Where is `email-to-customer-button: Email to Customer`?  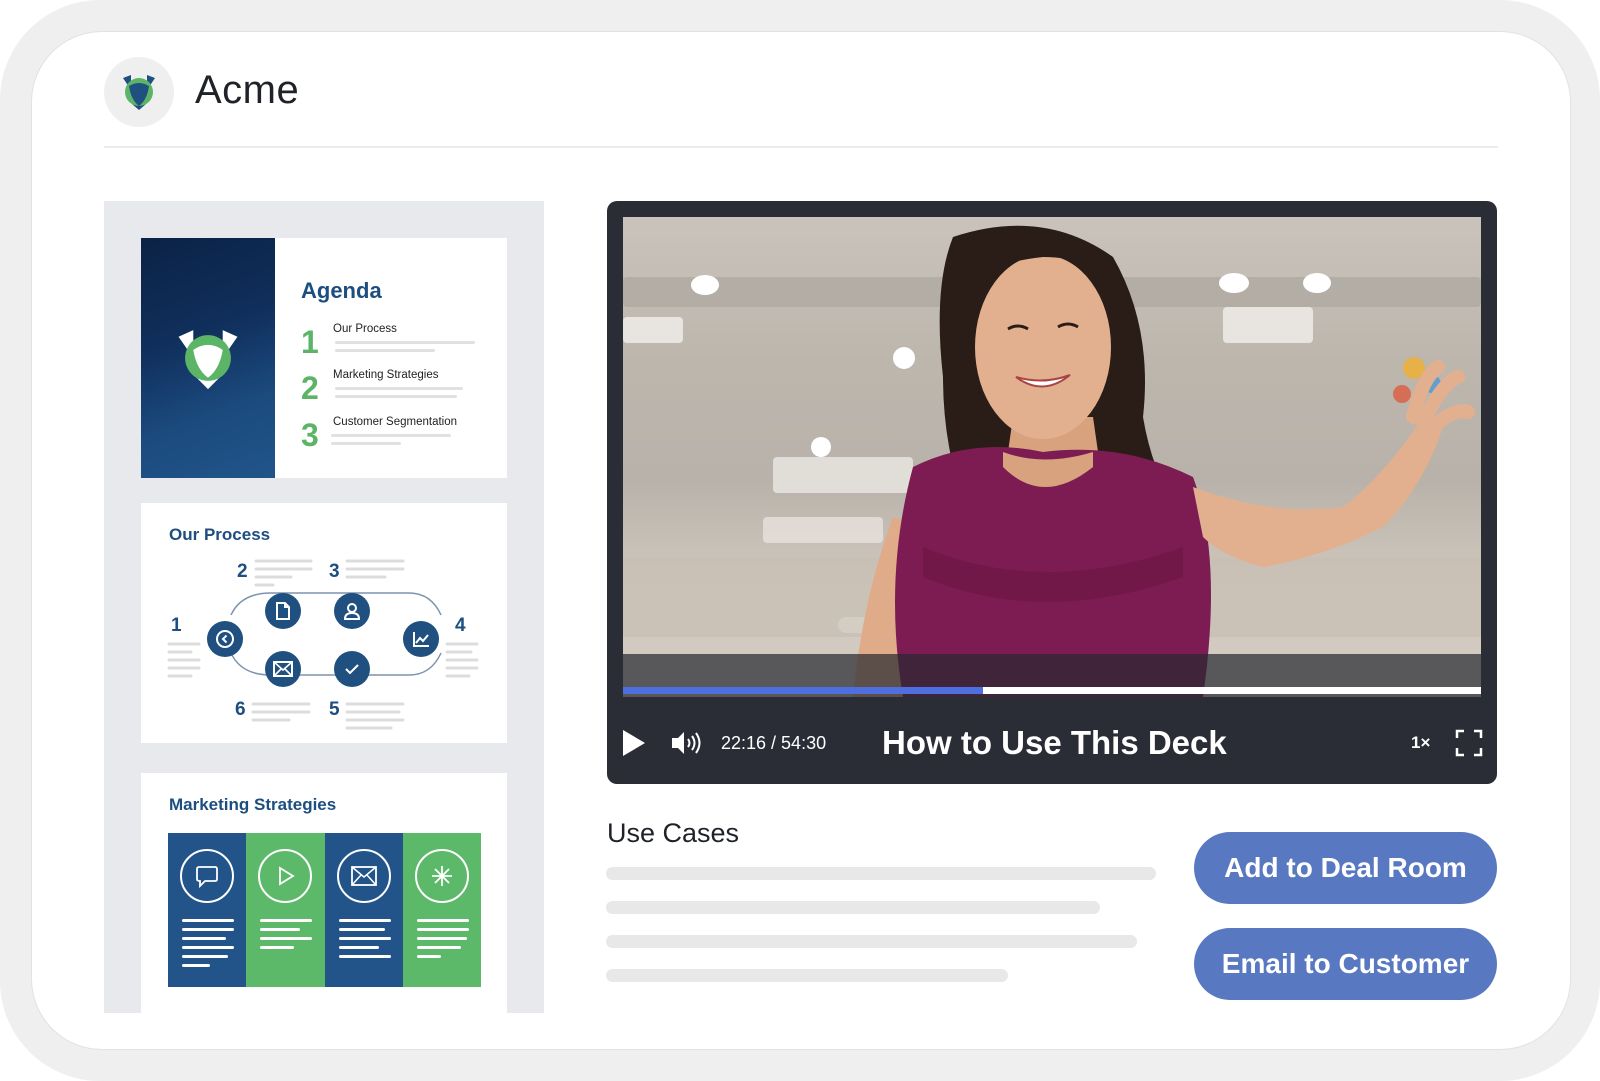 email-to-customer-button: Email to Customer is located at coordinates (1345, 964).